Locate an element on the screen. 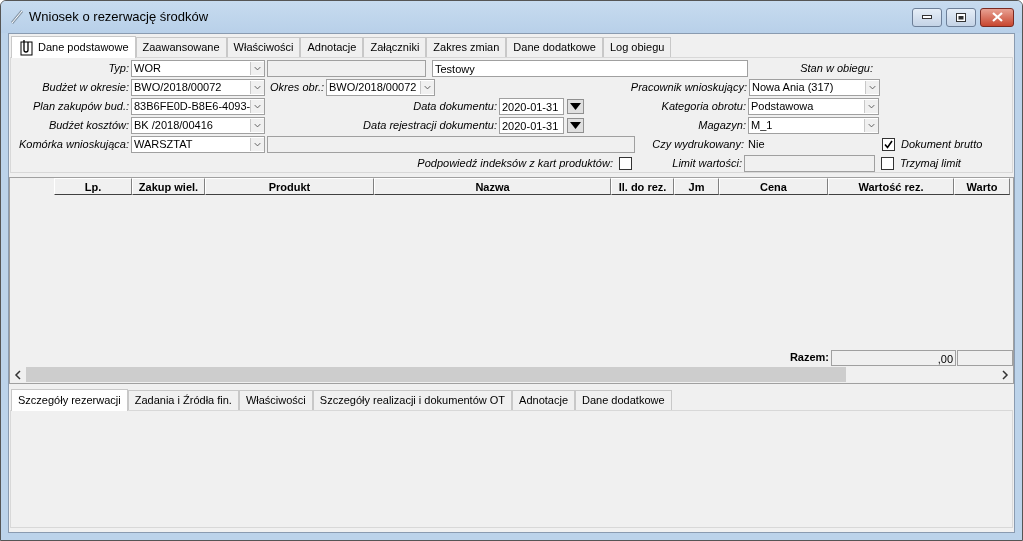 This screenshot has height=541, width=1023. column-header: Jm is located at coordinates (696, 186).